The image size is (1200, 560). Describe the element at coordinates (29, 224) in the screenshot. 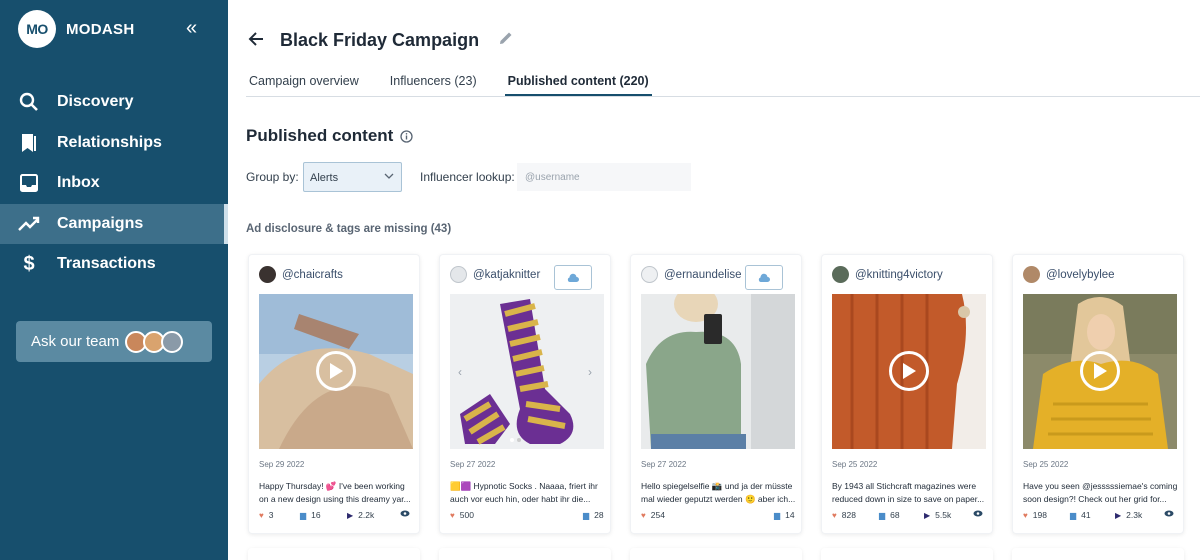

I see `trending-up-icon` at that location.